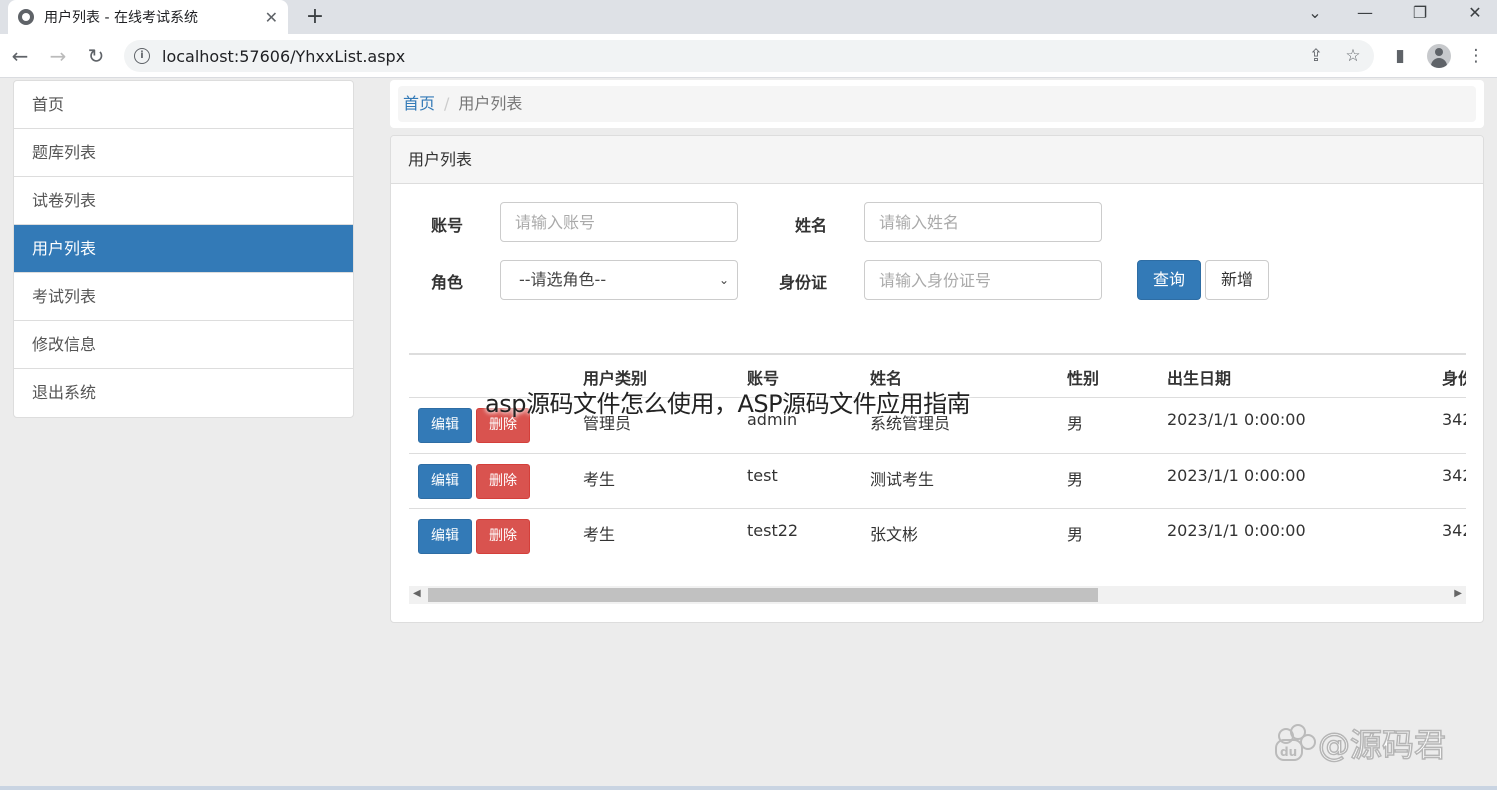 Image resolution: width=1497 pixels, height=790 pixels. I want to click on name-label: 姓名, so click(811, 225).